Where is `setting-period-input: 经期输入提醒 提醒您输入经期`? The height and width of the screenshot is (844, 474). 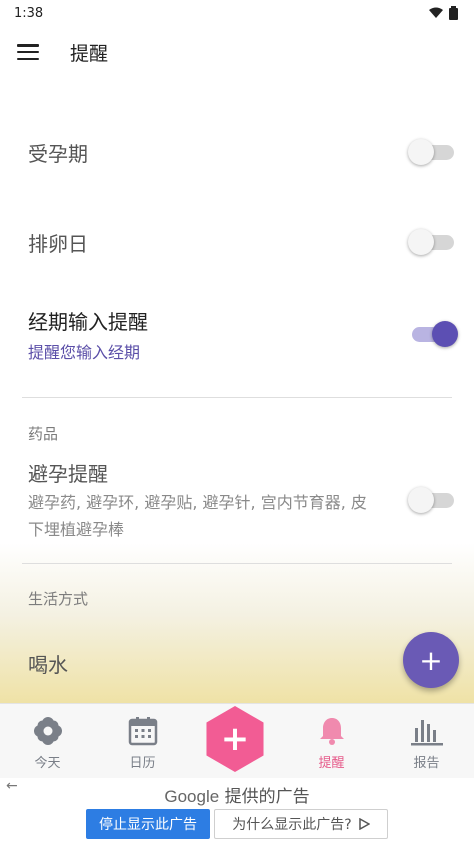 setting-period-input: 经期输入提醒 提醒您输入经期 is located at coordinates (243, 334).